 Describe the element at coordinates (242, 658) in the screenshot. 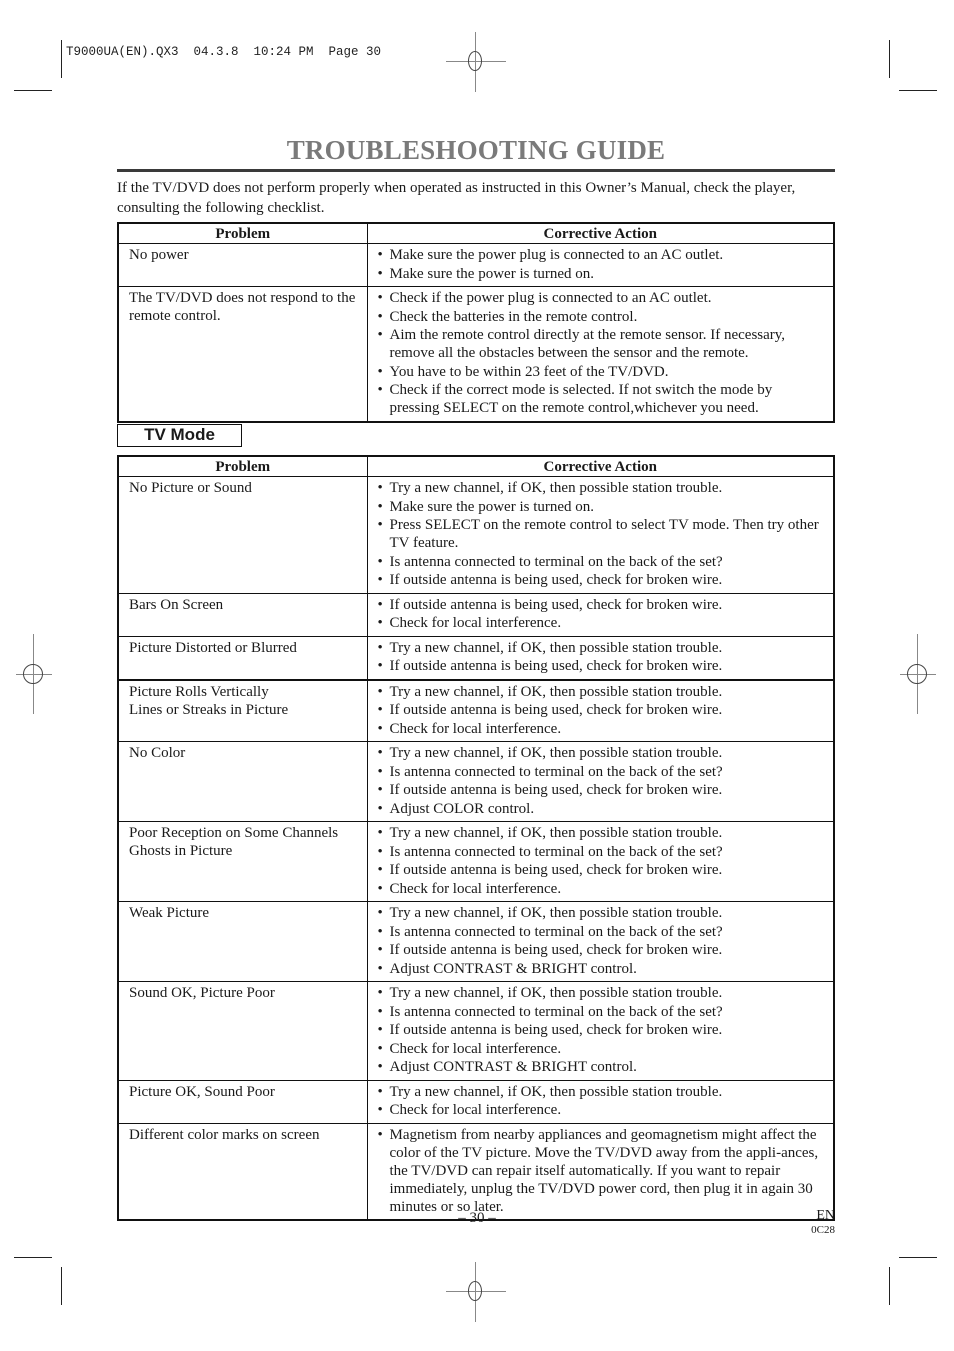

I see `problem-cell: Picture Distorted or Blurred` at that location.